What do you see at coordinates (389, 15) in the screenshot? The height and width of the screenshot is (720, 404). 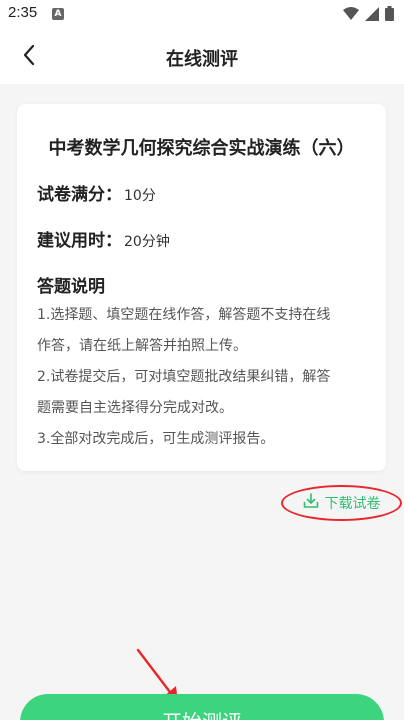 I see `battery-icon` at bounding box center [389, 15].